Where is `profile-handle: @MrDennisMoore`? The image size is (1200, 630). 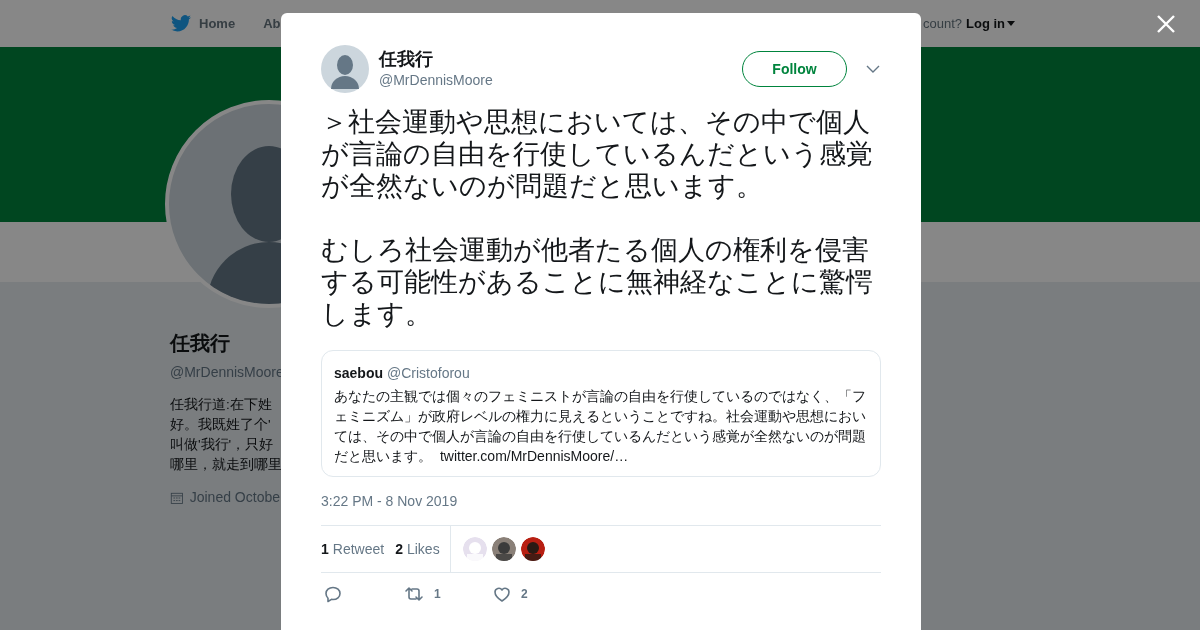
profile-handle: @MrDennisMoore is located at coordinates (225, 372).